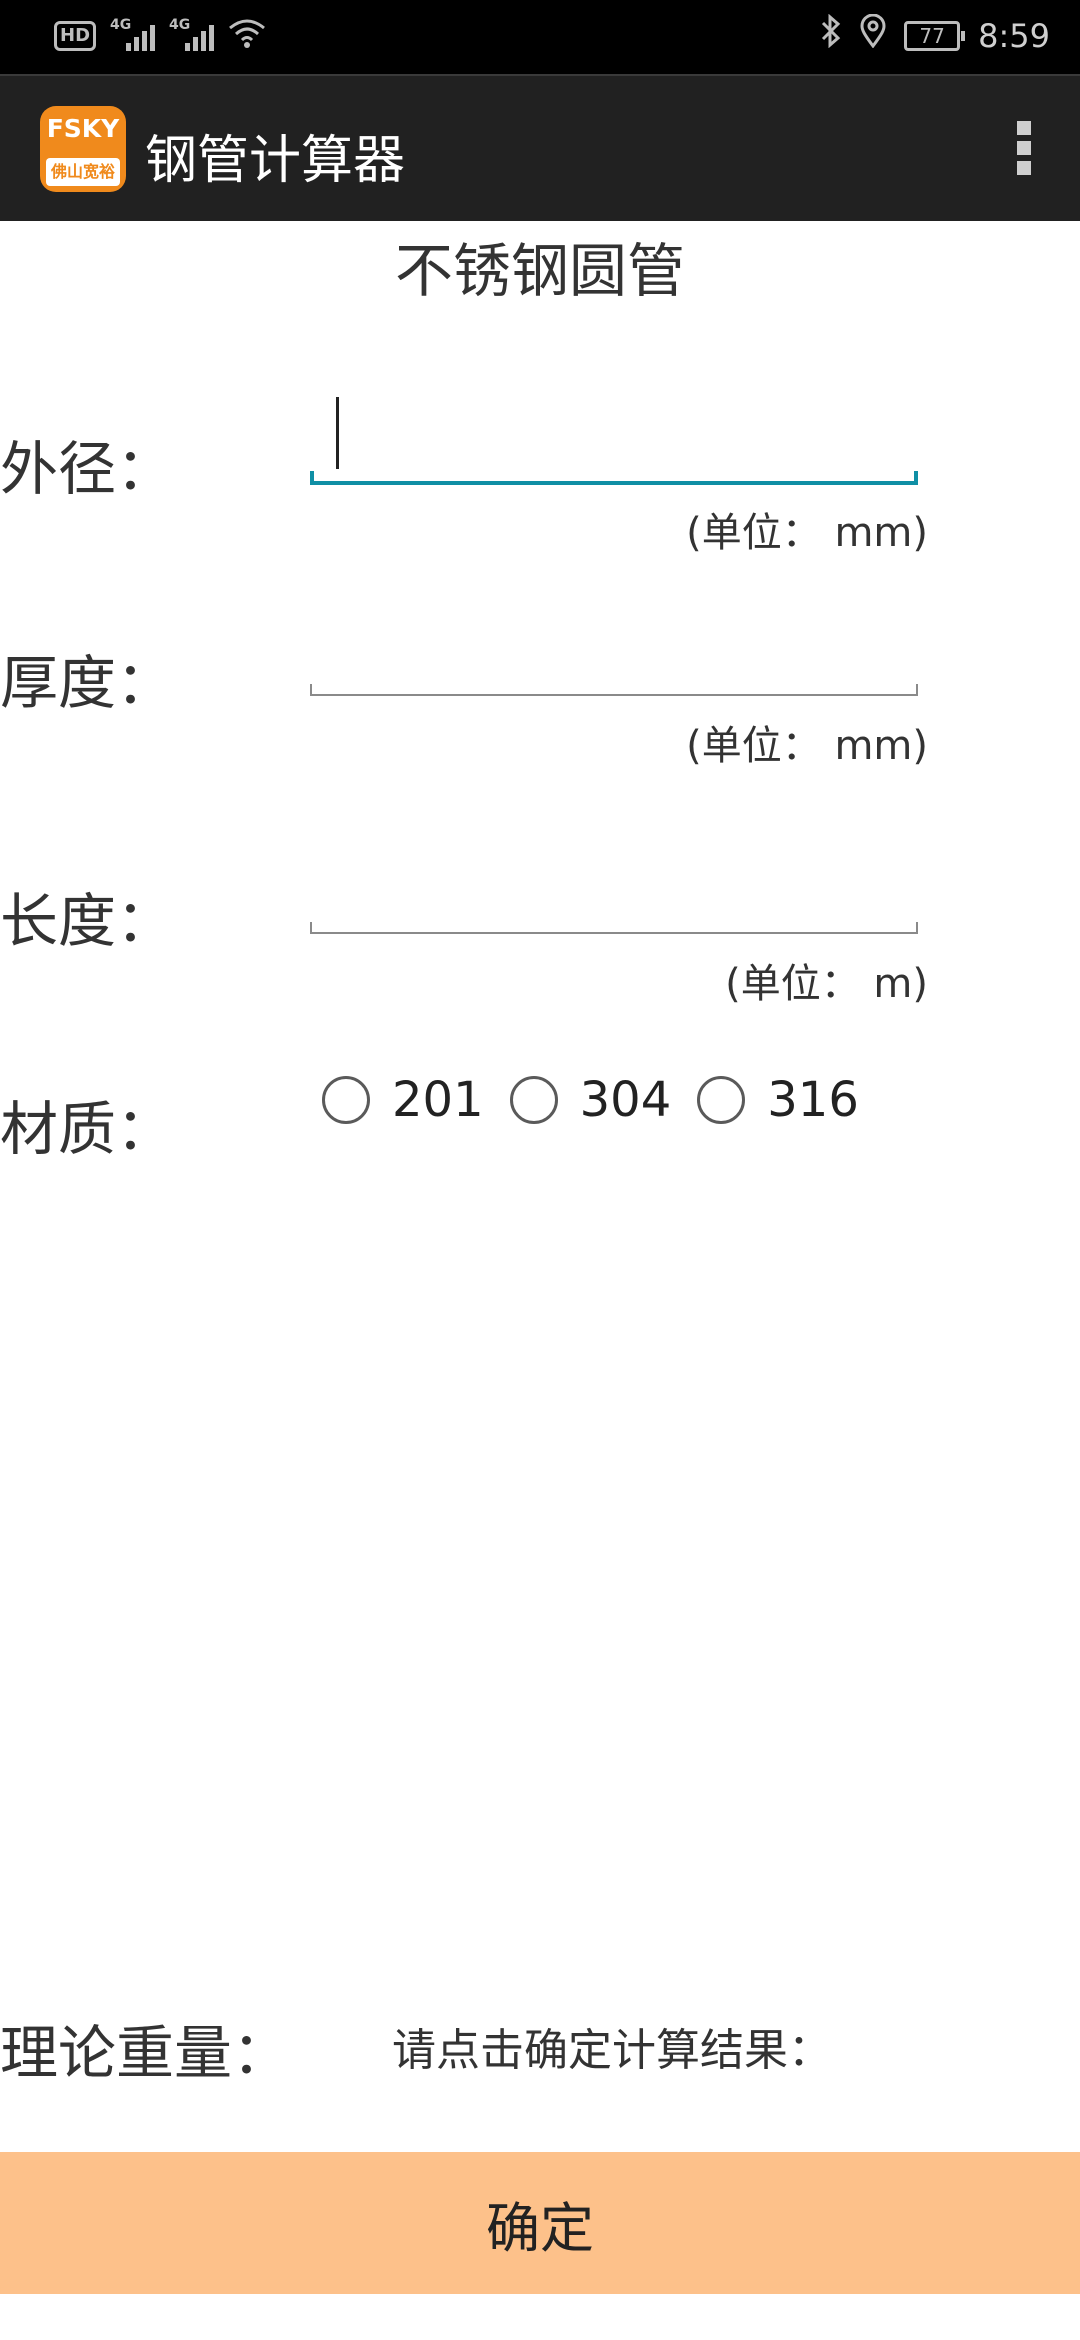 The width and height of the screenshot is (1080, 2340). What do you see at coordinates (275, 161) in the screenshot?
I see `app-title: 钢管计算器` at bounding box center [275, 161].